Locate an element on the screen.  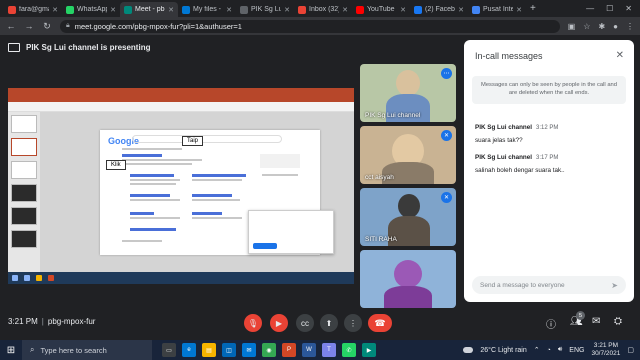
message-text: salinah boleh dengar suara tak.. is located at coordinates (520, 170).